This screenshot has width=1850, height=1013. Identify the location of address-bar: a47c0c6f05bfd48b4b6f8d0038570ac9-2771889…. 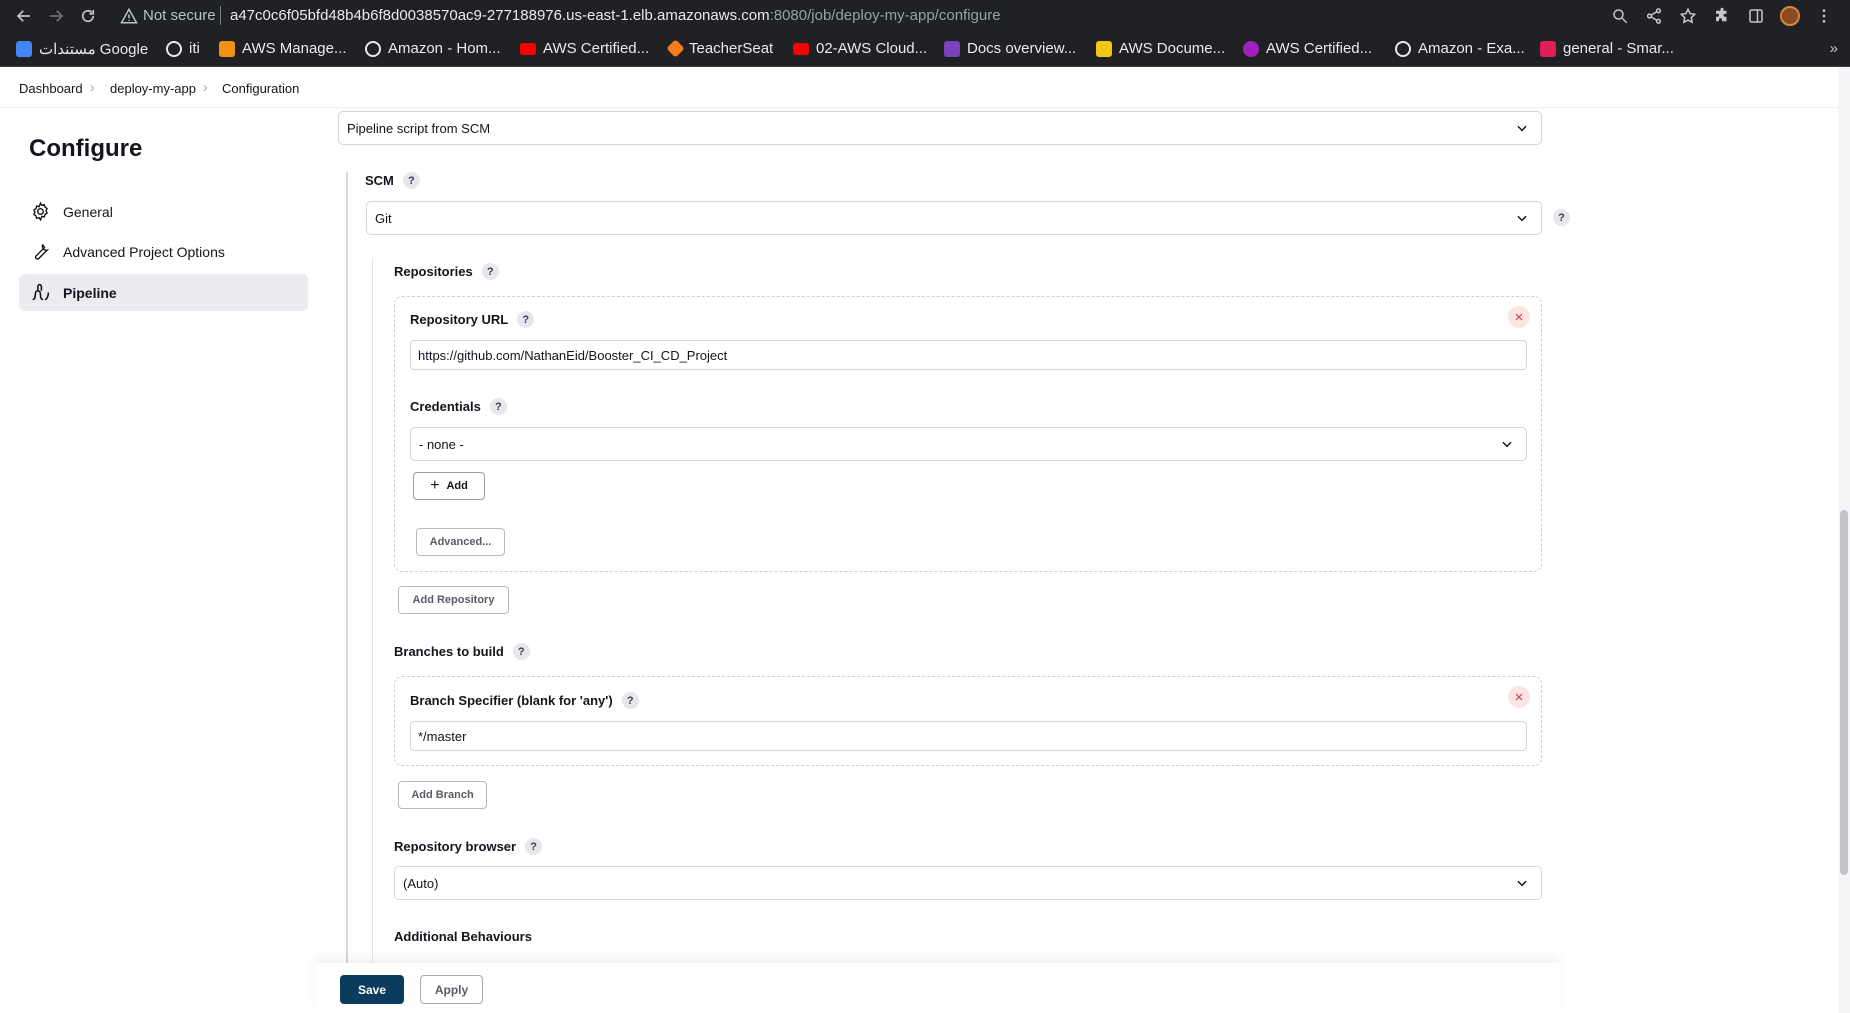
(615, 15).